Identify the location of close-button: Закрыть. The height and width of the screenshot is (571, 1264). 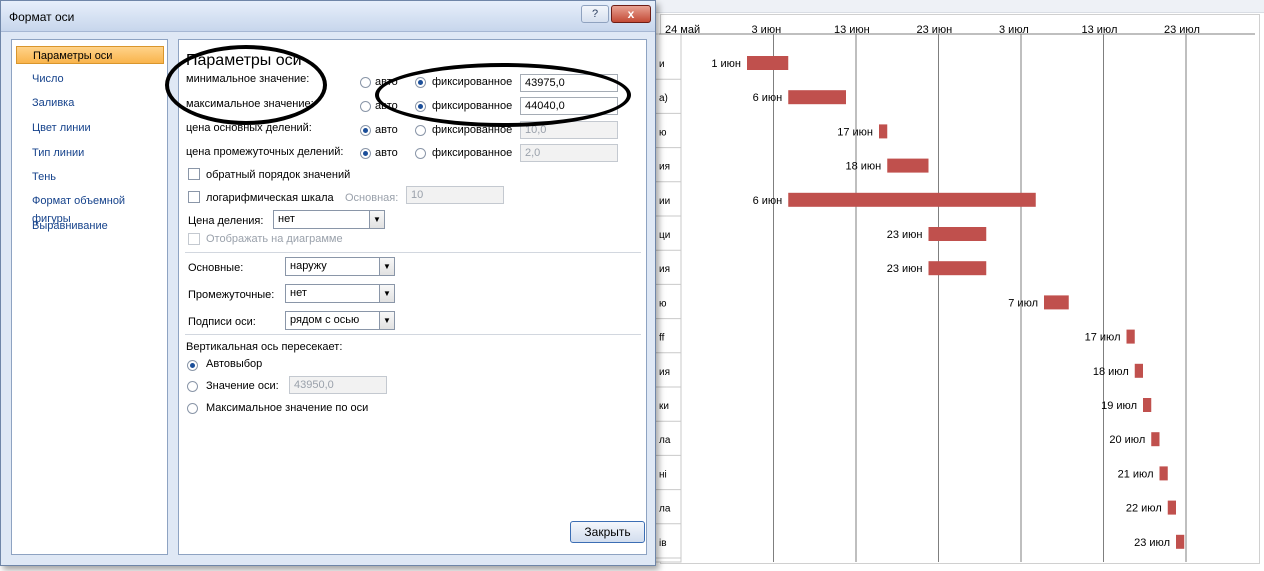
(607, 532).